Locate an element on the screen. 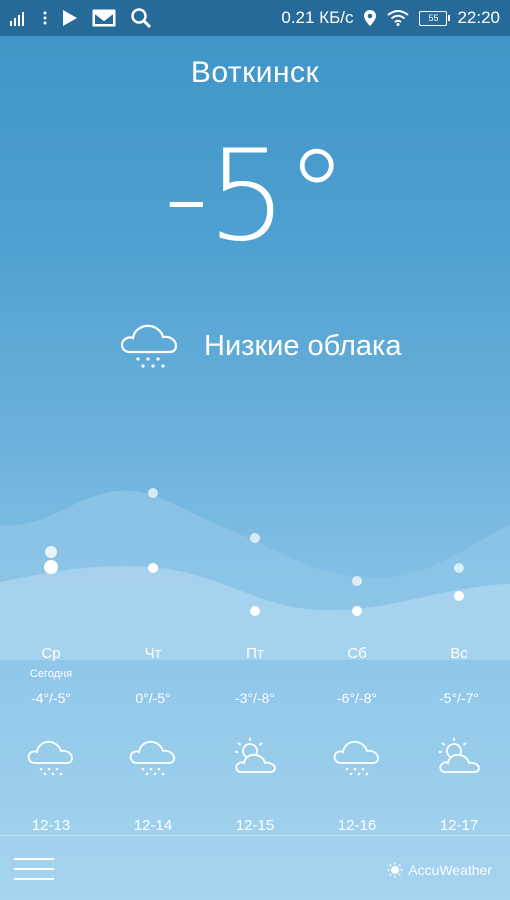  low-point-wed is located at coordinates (51, 567).